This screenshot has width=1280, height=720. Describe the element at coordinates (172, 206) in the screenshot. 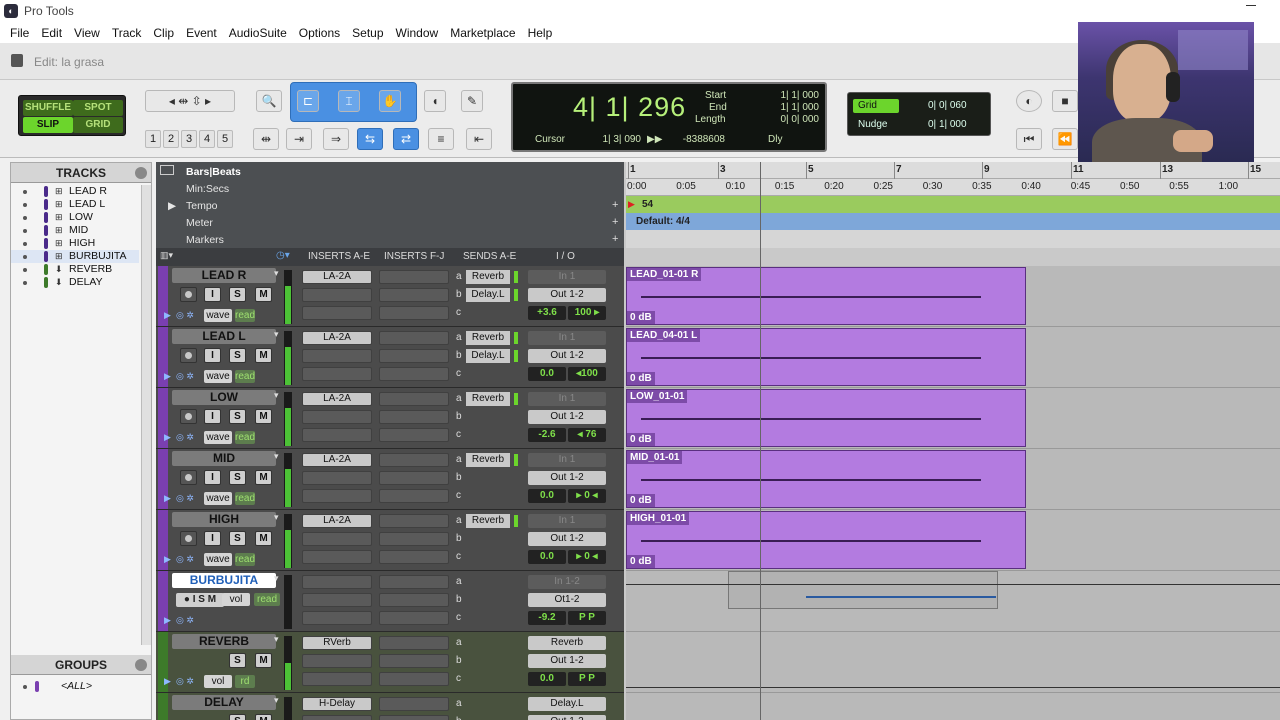

I see `tempo-expand-icon: ▶` at that location.